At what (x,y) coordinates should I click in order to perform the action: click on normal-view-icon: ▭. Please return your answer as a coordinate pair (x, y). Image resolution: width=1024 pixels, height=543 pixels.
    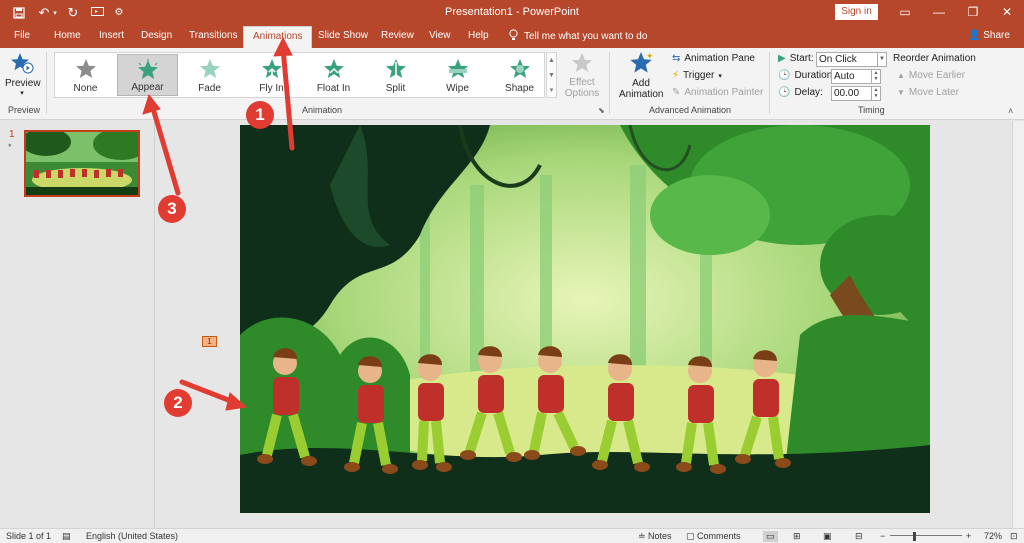
    Looking at the image, I should click on (770, 536).